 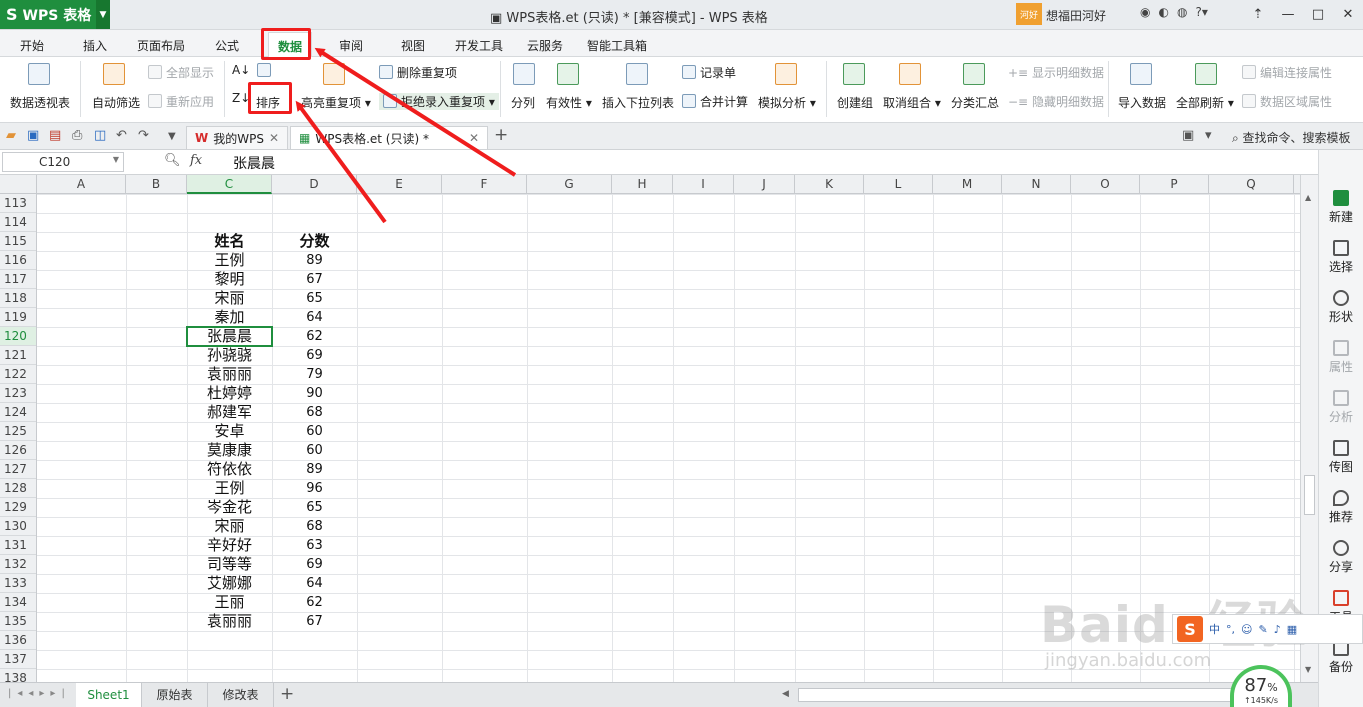 What do you see at coordinates (617, 45) in the screenshot?
I see `menu-smart-tools: 智能工具箱` at bounding box center [617, 45].